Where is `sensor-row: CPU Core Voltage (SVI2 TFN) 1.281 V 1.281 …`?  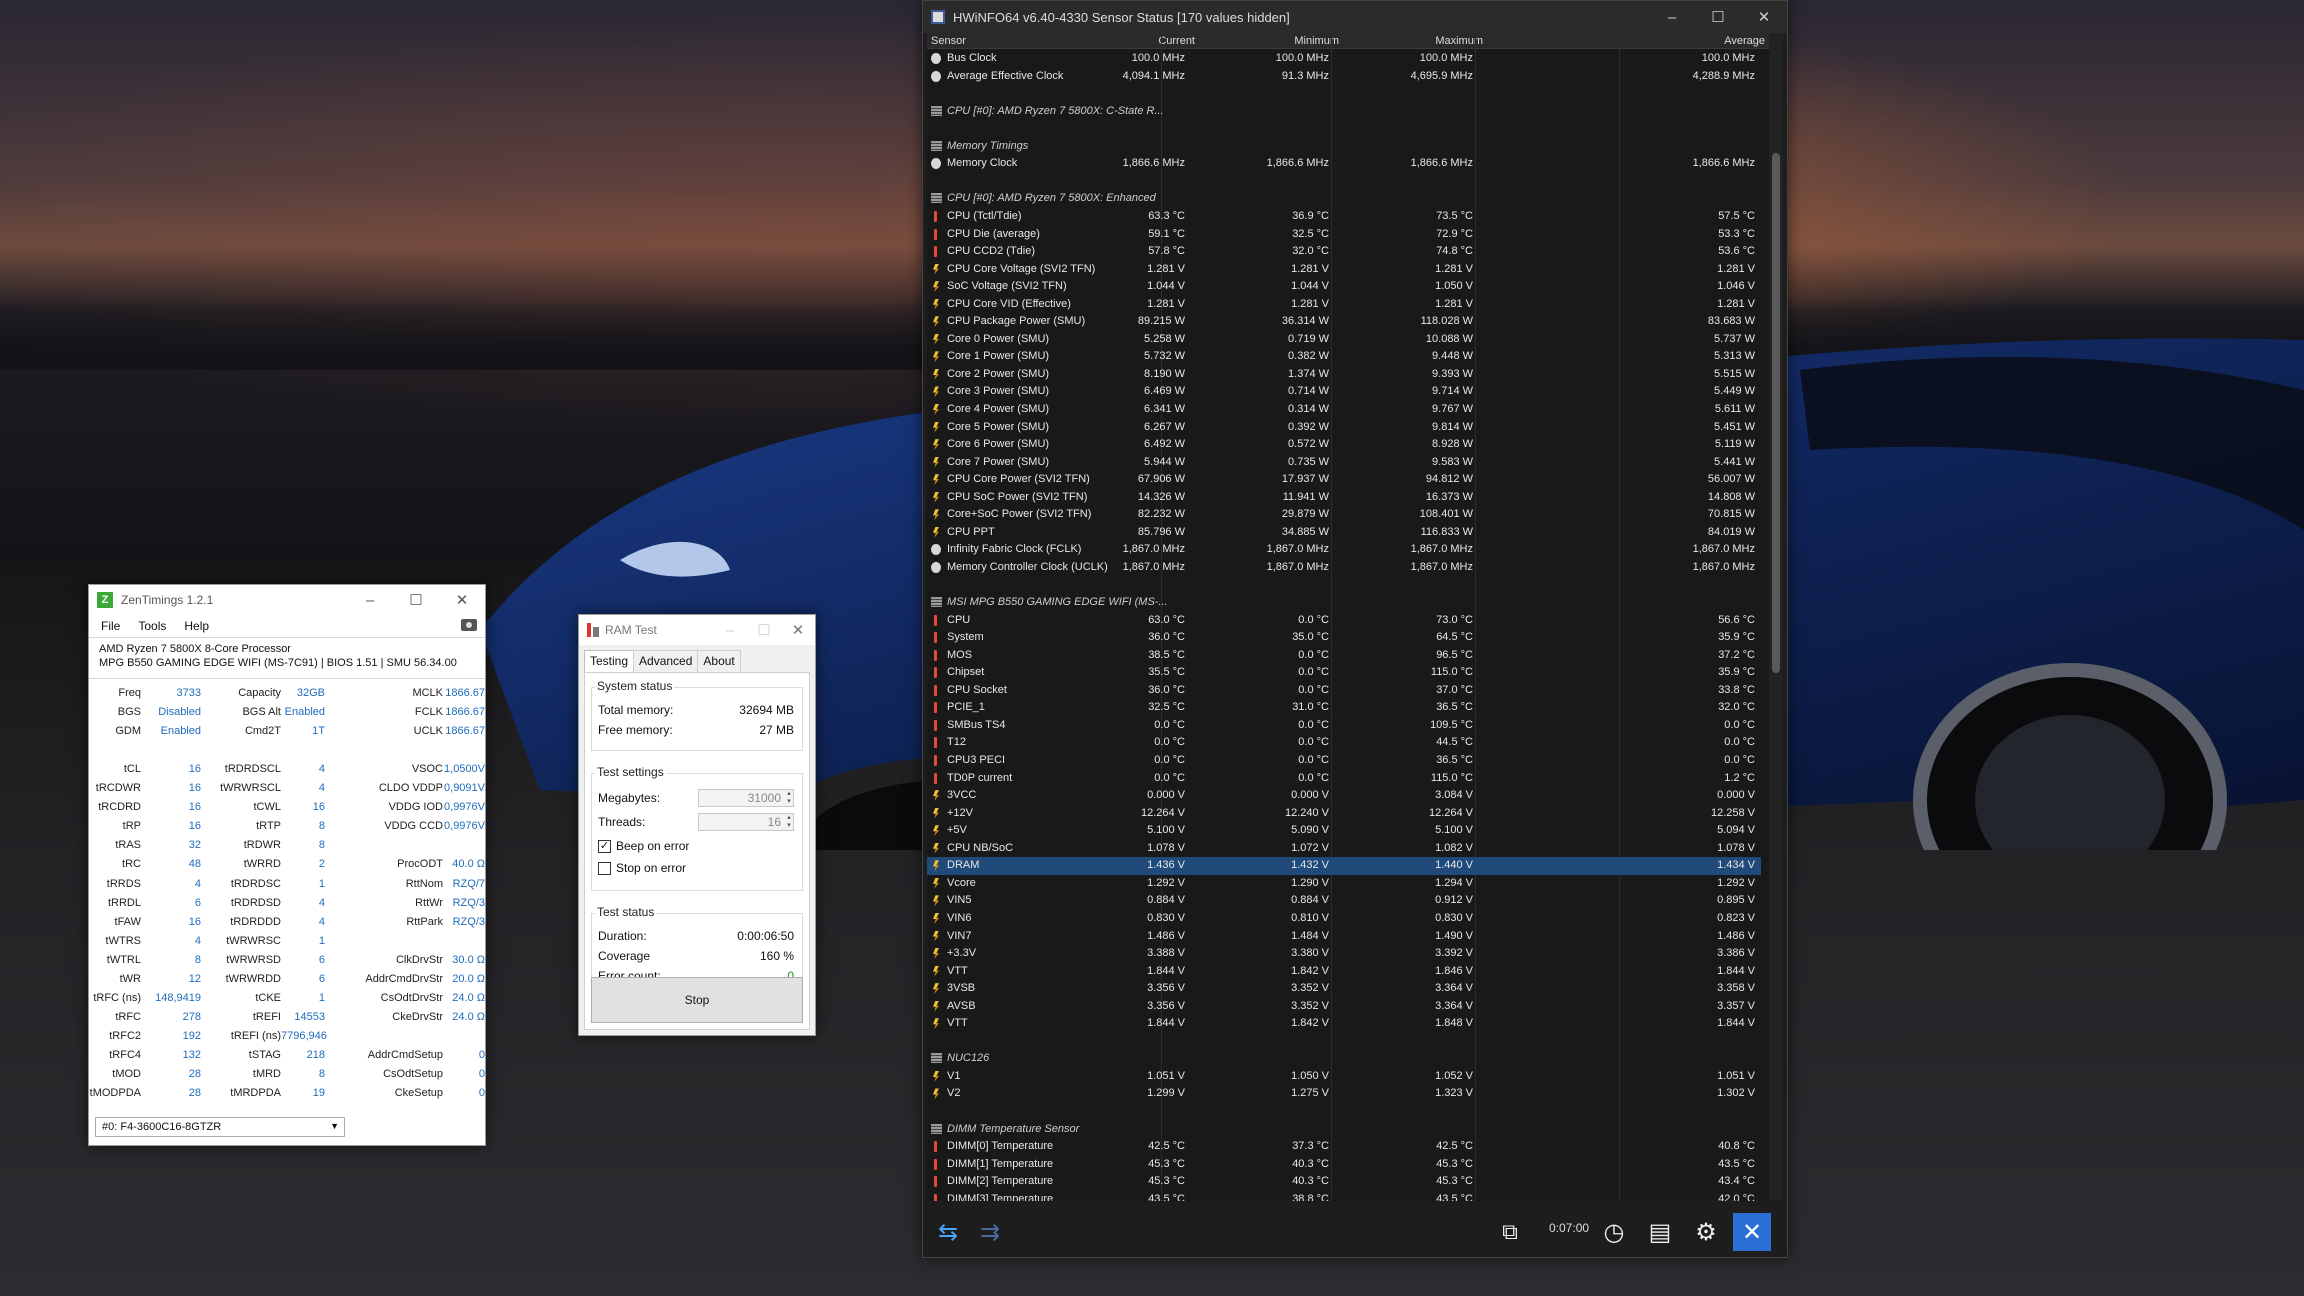
sensor-row: CPU Core Voltage (SVI2 TFN) 1.281 V 1.281 … is located at coordinates (1344, 269).